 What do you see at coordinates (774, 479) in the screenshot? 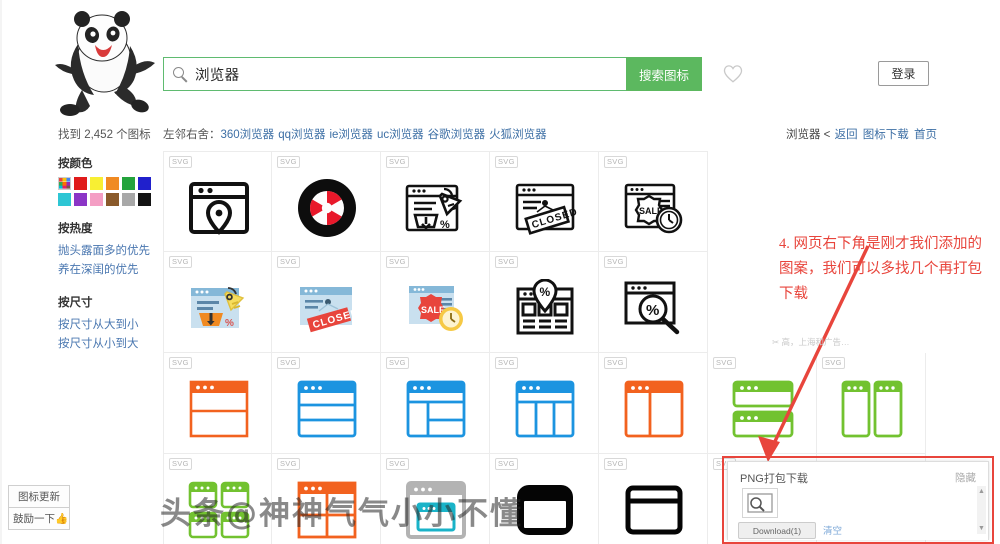
I see `download-panel-title: PNG打包下载` at bounding box center [774, 479].